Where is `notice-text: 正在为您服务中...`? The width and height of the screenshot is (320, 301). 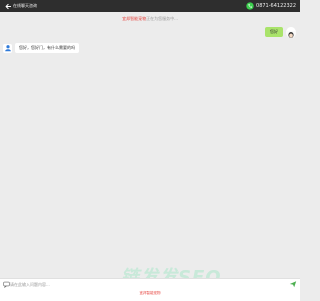 notice-text: 正在为您服务中... is located at coordinates (162, 18).